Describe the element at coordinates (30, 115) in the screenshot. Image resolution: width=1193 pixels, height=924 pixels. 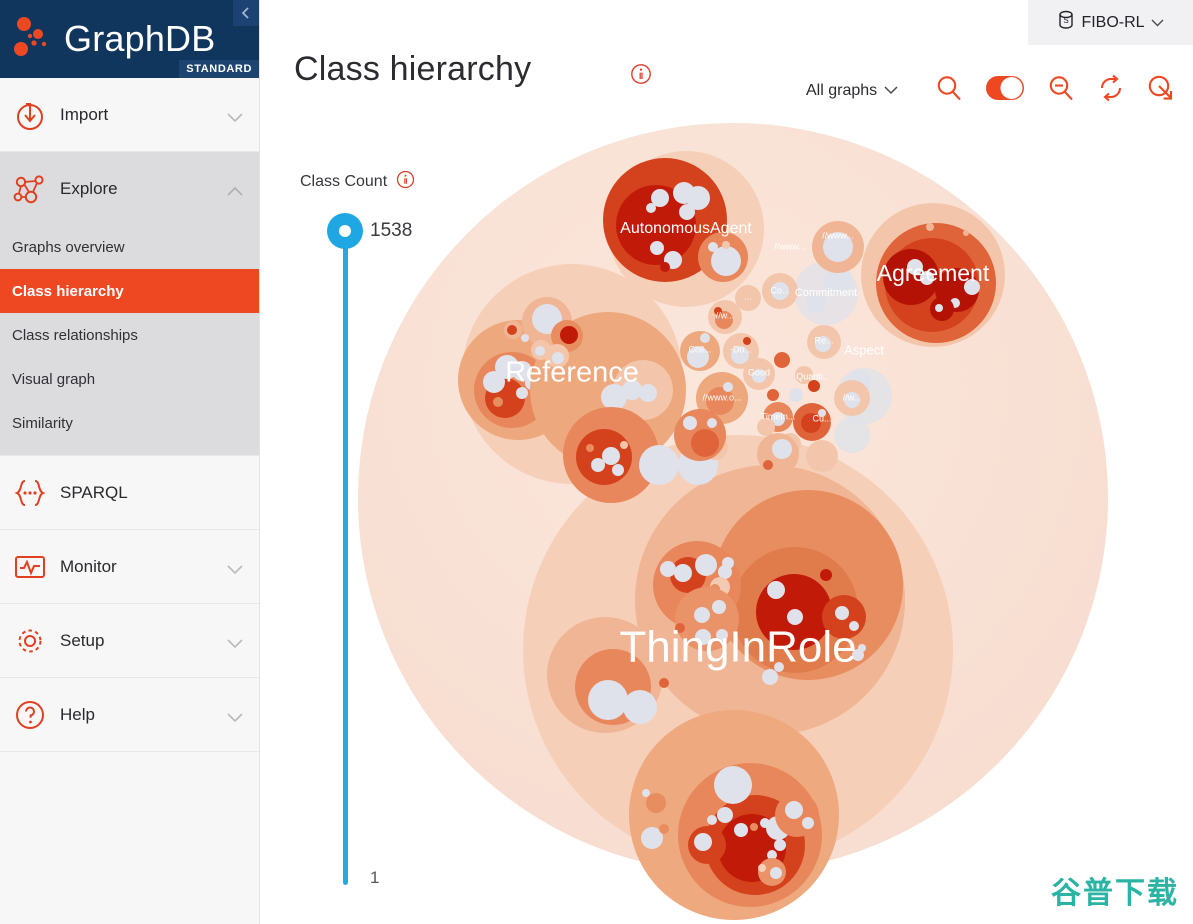
I see `import-icon` at that location.